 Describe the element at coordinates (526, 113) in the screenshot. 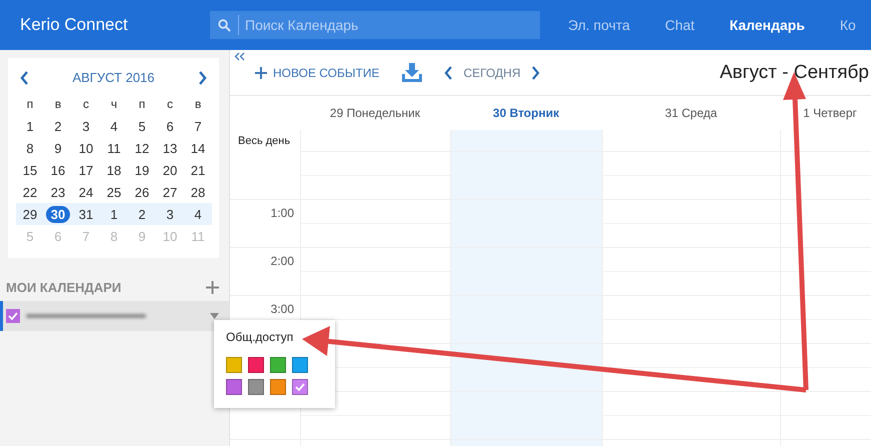

I see `day-header: 30 Вторник` at that location.